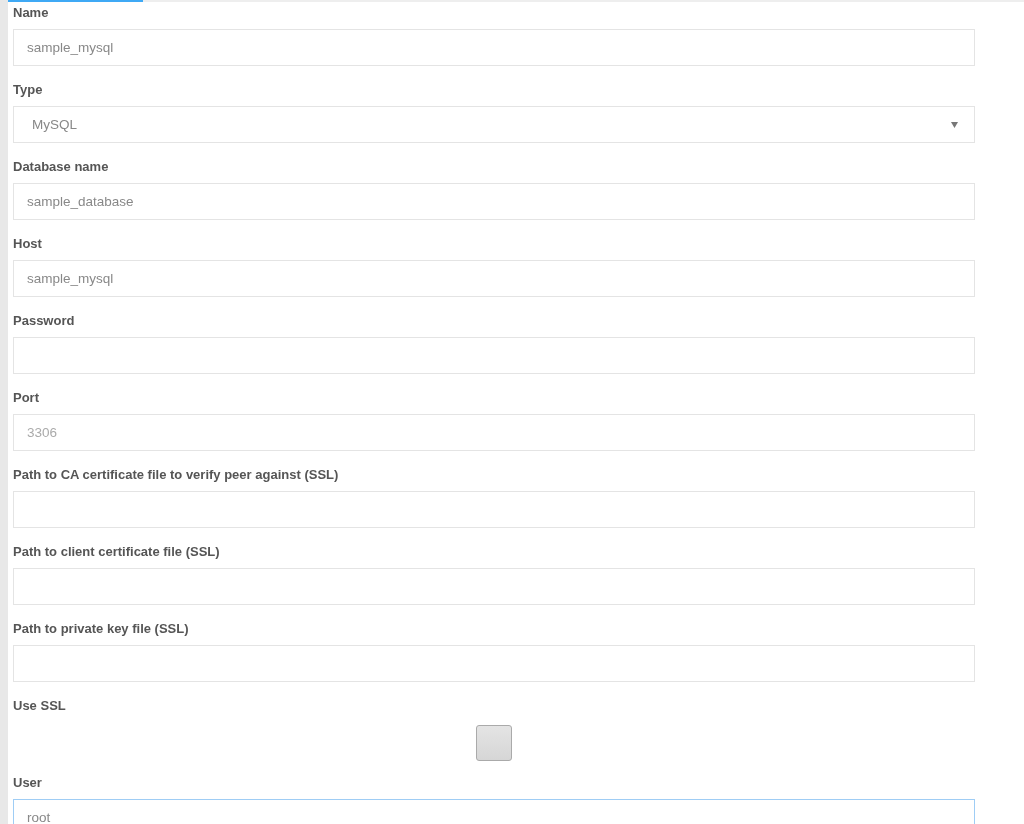  I want to click on field-label: Path to CA certificate file to verify peer against (SSL), so click(176, 475).